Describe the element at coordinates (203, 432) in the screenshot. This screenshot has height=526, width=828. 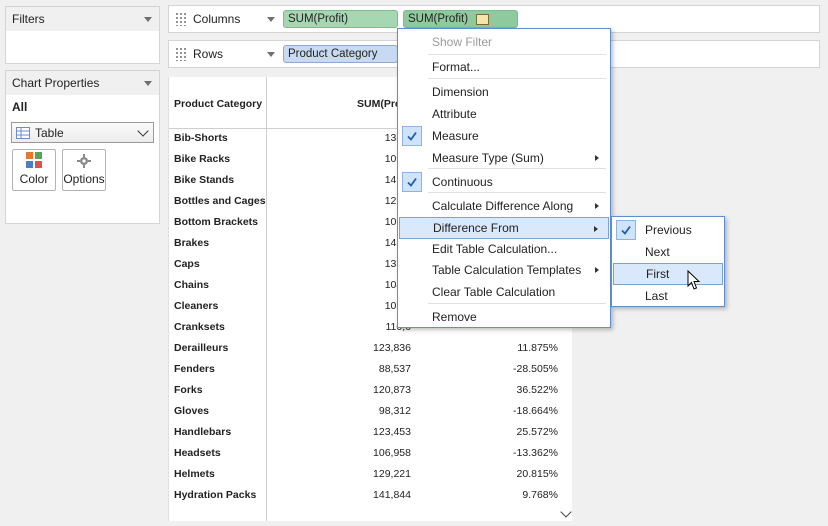
I see `row-category: Handlebars` at that location.